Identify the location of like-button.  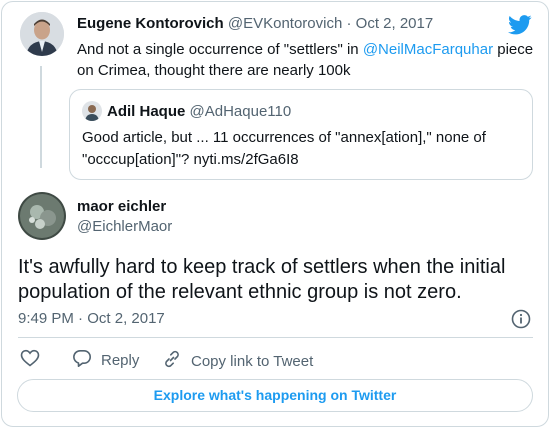
(30, 360).